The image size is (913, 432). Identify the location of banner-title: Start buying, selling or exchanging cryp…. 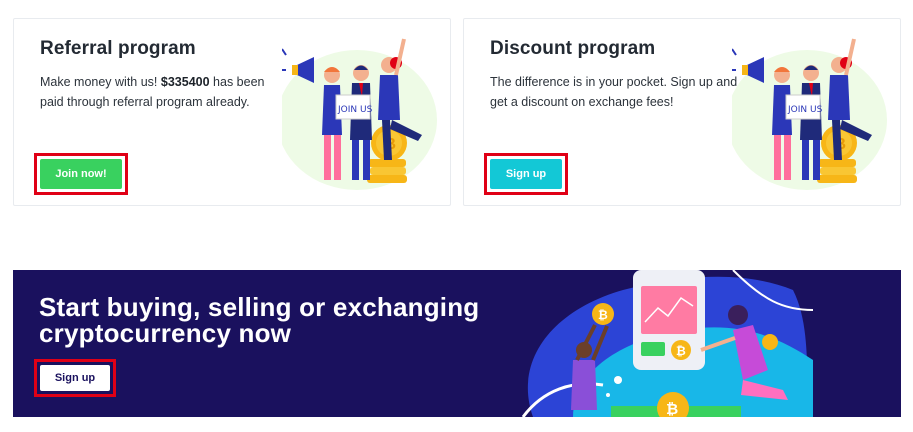
(259, 320).